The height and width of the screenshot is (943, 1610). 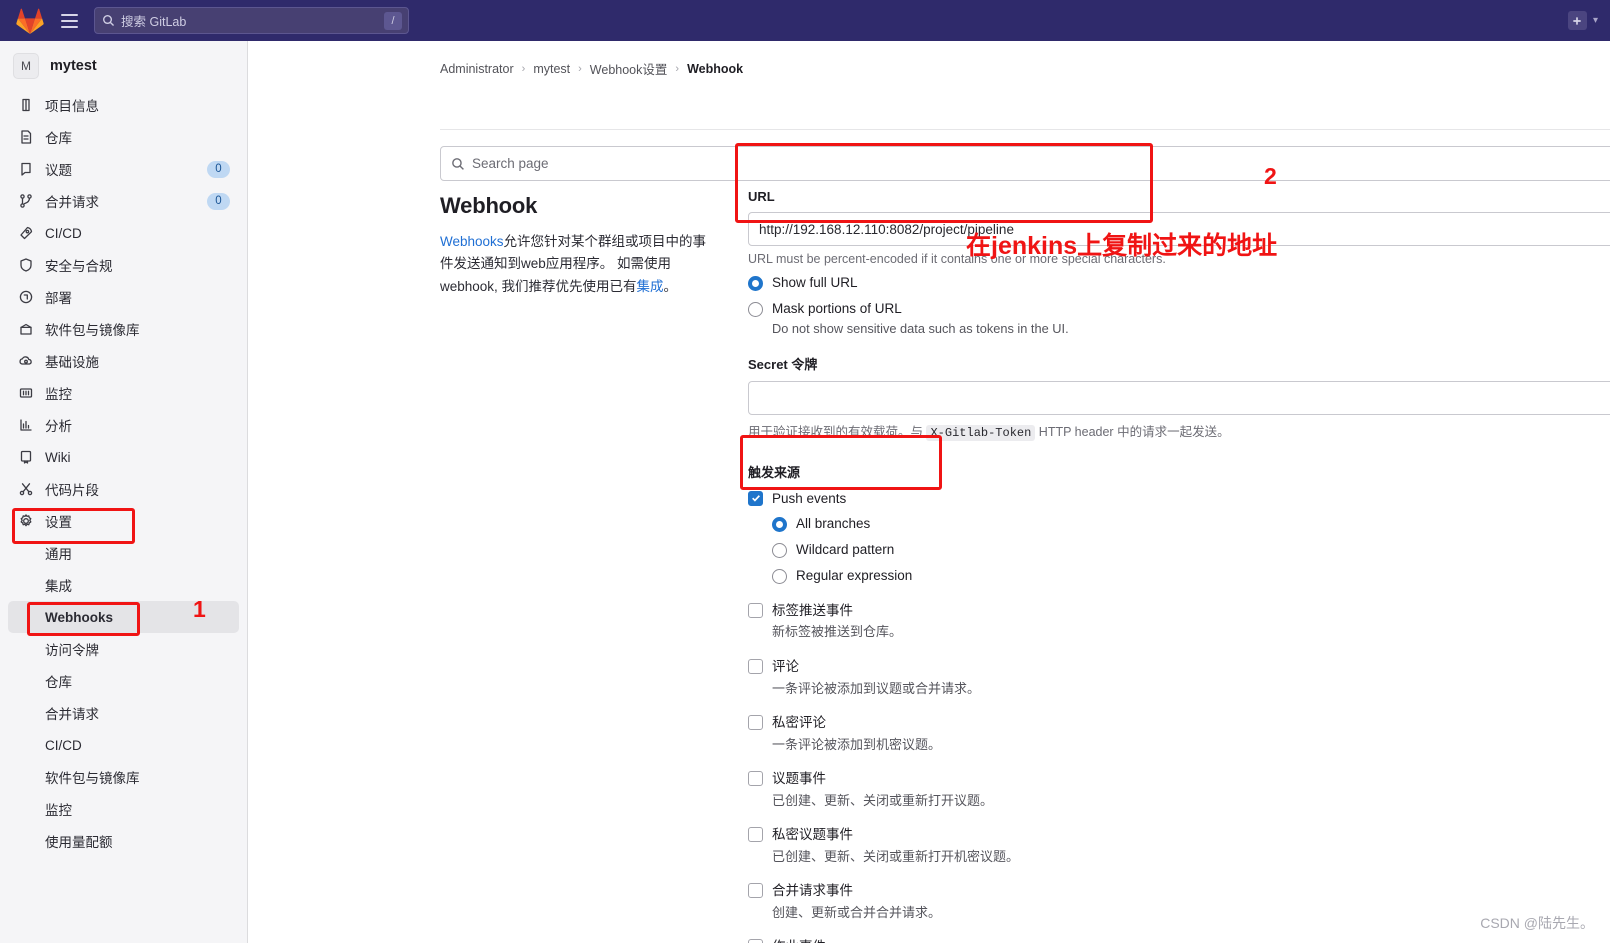 What do you see at coordinates (79, 266) in the screenshot?
I see `sidebar-item-label: 安全与合规` at bounding box center [79, 266].